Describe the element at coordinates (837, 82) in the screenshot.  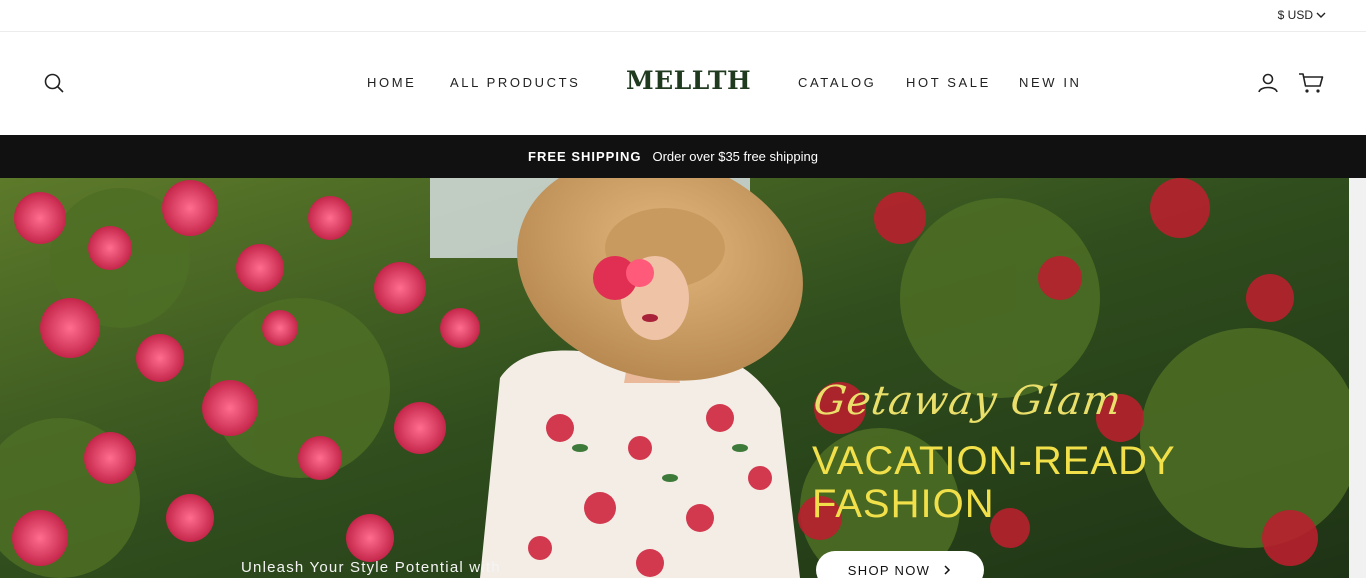
I see `nav-catalog: CATALOG` at that location.